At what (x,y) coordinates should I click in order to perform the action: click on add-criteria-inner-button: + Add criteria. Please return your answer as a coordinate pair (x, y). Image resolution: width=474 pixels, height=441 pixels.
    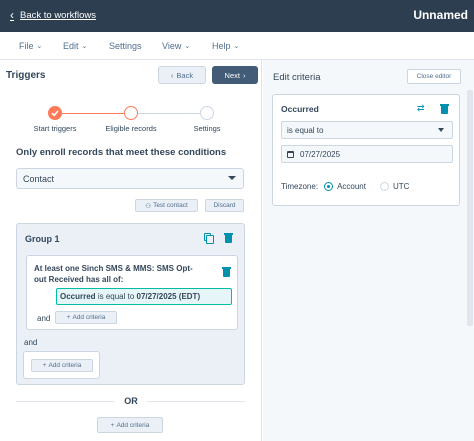
    Looking at the image, I should click on (86, 317).